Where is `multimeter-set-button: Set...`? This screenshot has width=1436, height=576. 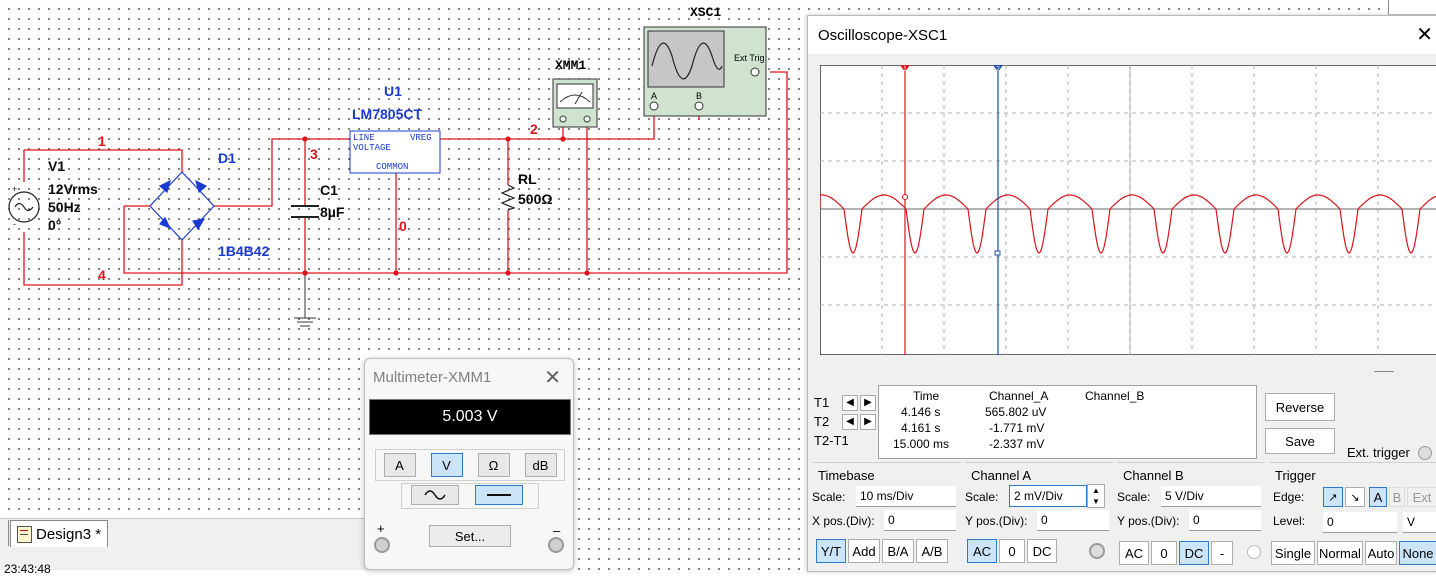 multimeter-set-button: Set... is located at coordinates (470, 536).